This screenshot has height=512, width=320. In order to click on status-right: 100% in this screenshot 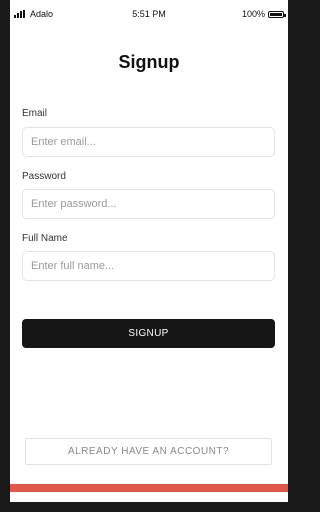, I will do `click(263, 14)`.